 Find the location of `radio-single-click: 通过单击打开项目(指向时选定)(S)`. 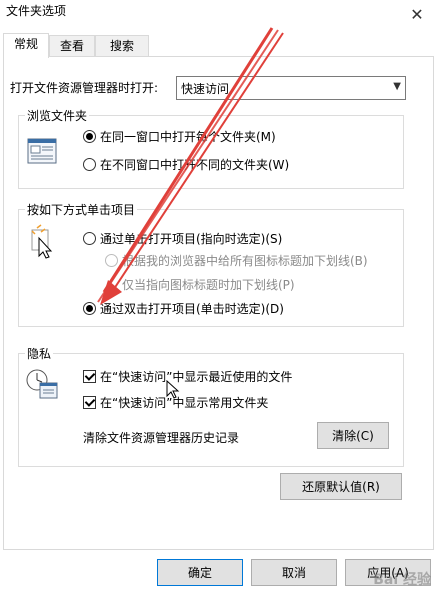

radio-single-click: 通过单击打开项目(指向时选定)(S) is located at coordinates (182, 238).